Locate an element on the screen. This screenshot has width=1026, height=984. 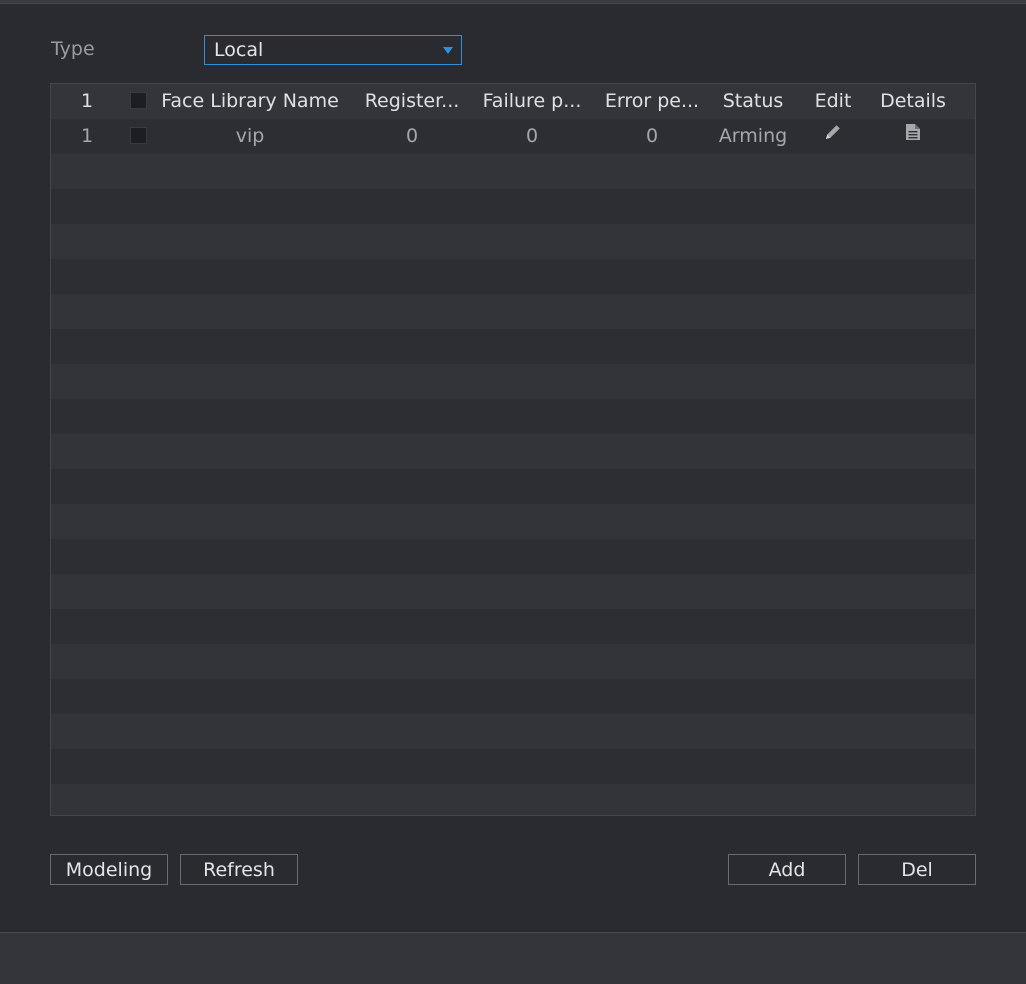
header-index: 1 is located at coordinates (87, 101).